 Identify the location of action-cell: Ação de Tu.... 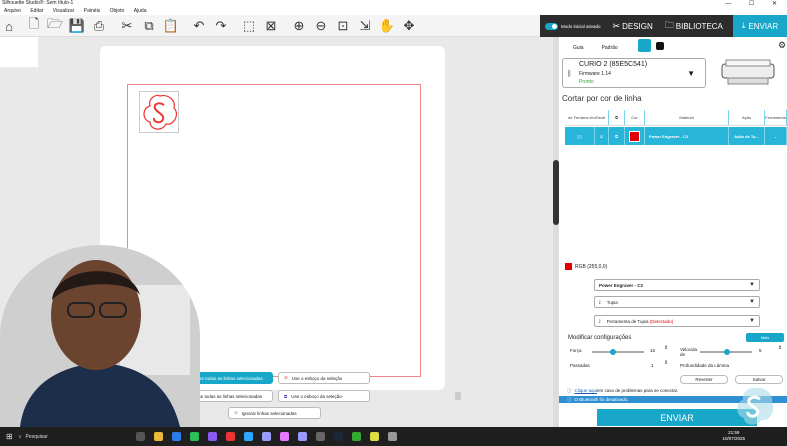
(747, 136).